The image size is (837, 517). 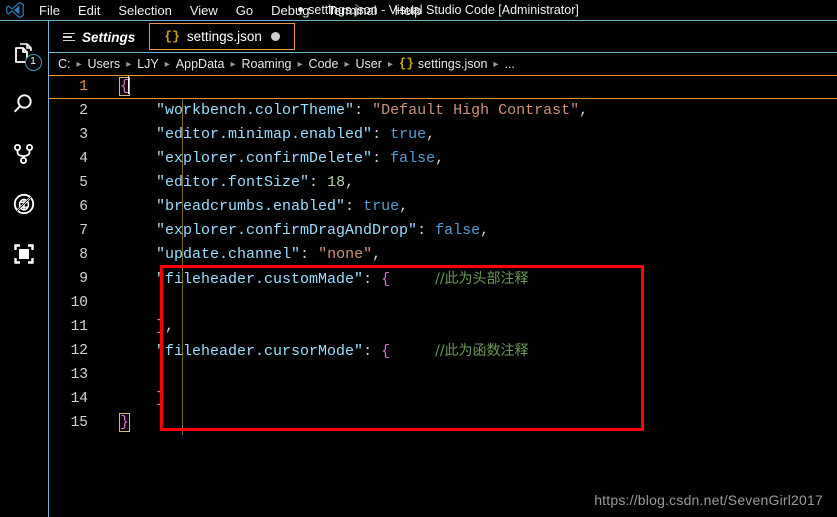 I want to click on code-line-text: "editor.minimap.enabled": true,, so click(x=467, y=135).